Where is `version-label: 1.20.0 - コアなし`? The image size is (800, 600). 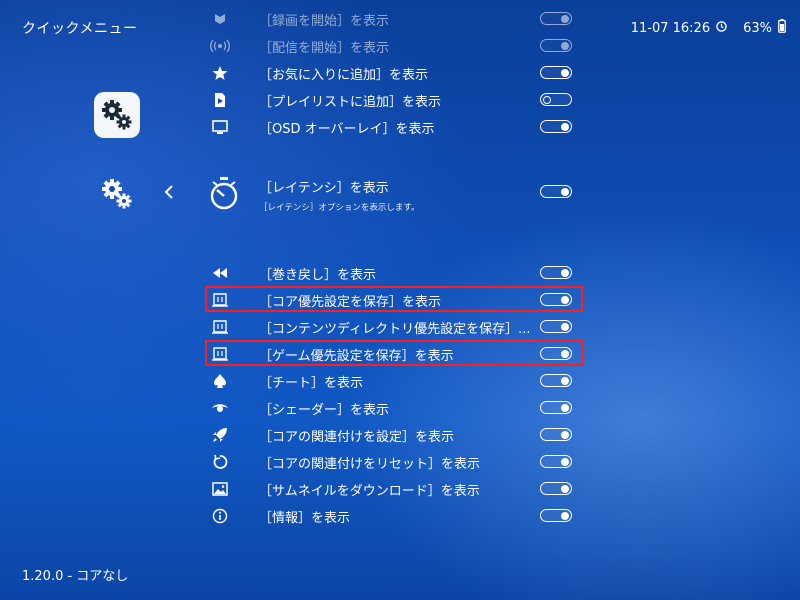
version-label: 1.20.0 - コアなし is located at coordinates (75, 576).